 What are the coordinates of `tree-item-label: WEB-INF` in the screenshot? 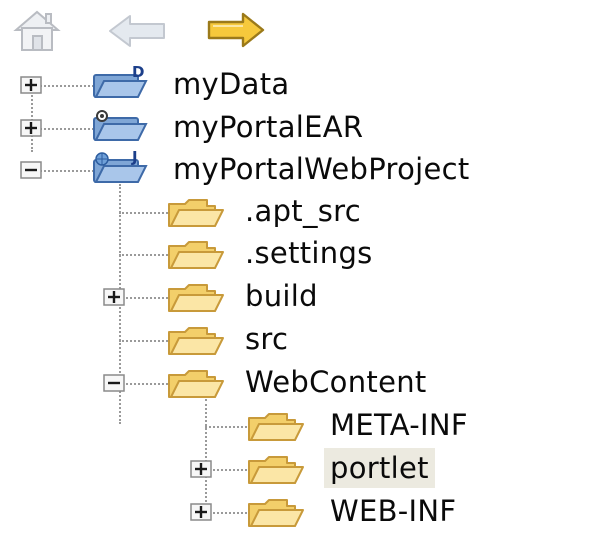 It's located at (393, 511).